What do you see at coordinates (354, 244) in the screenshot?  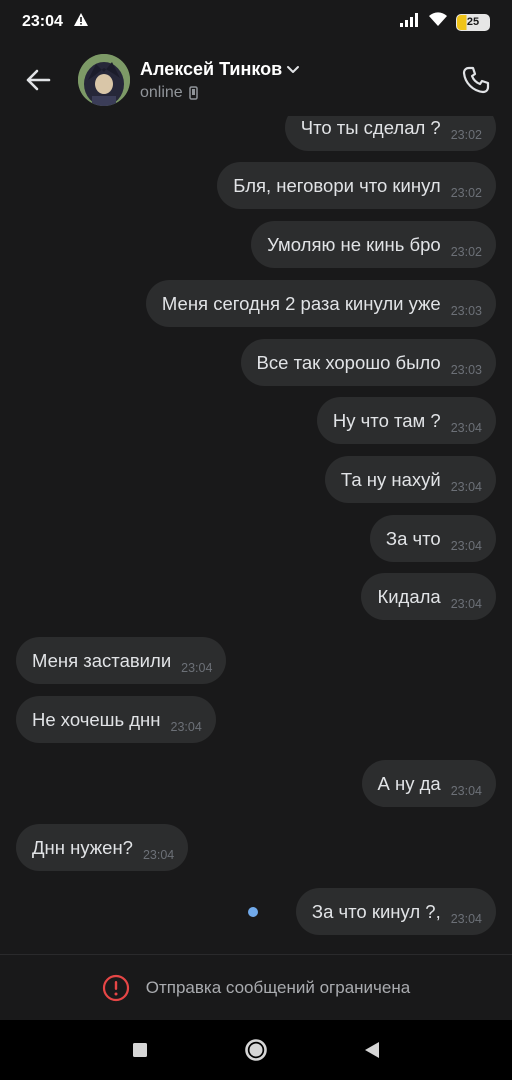 I see `message-text: Умоляю не кинь бро` at bounding box center [354, 244].